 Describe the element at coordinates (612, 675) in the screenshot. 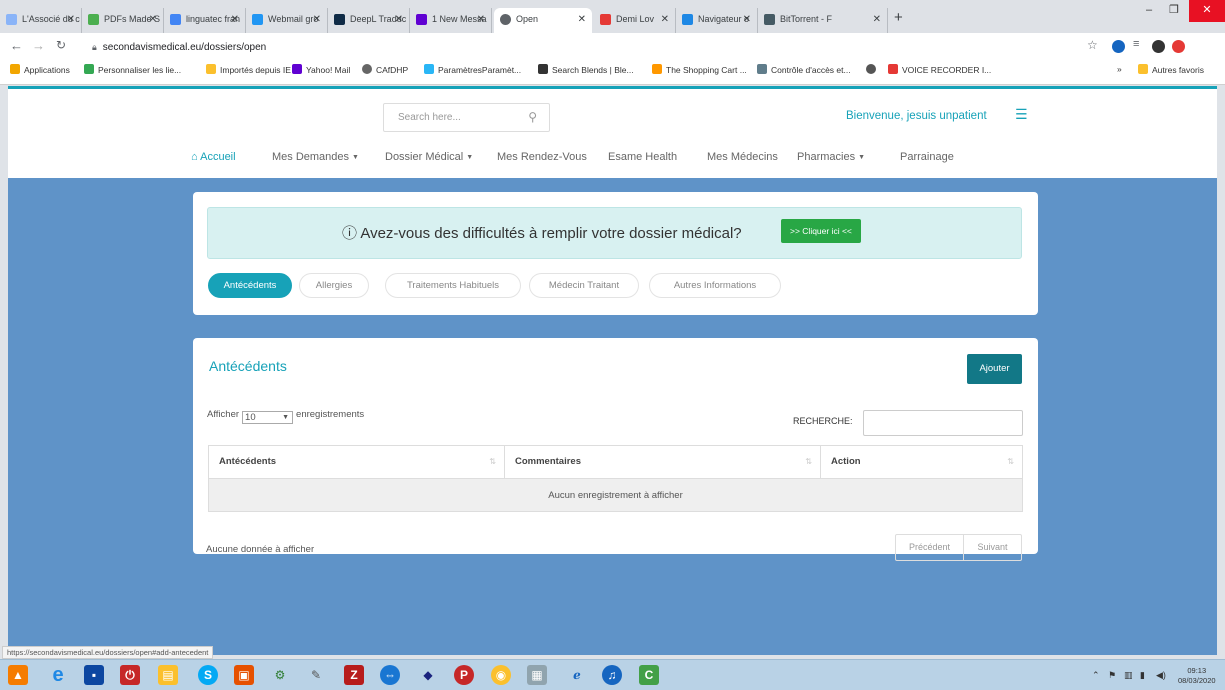

I see `headphones-icon: ♫` at that location.